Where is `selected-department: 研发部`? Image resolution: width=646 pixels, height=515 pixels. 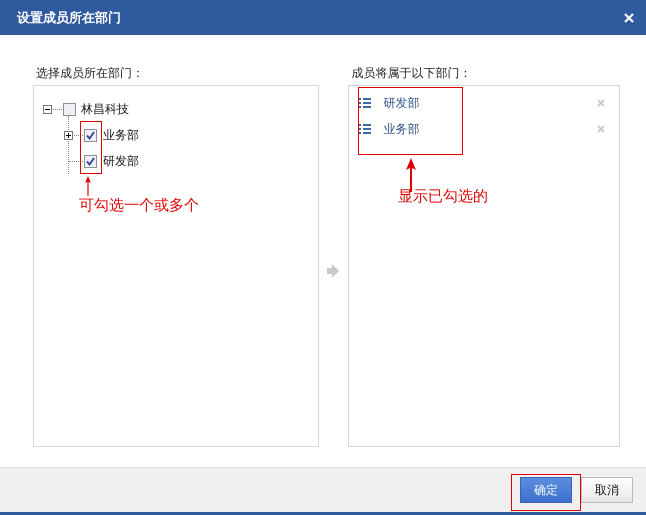 selected-department: 研发部 is located at coordinates (401, 103).